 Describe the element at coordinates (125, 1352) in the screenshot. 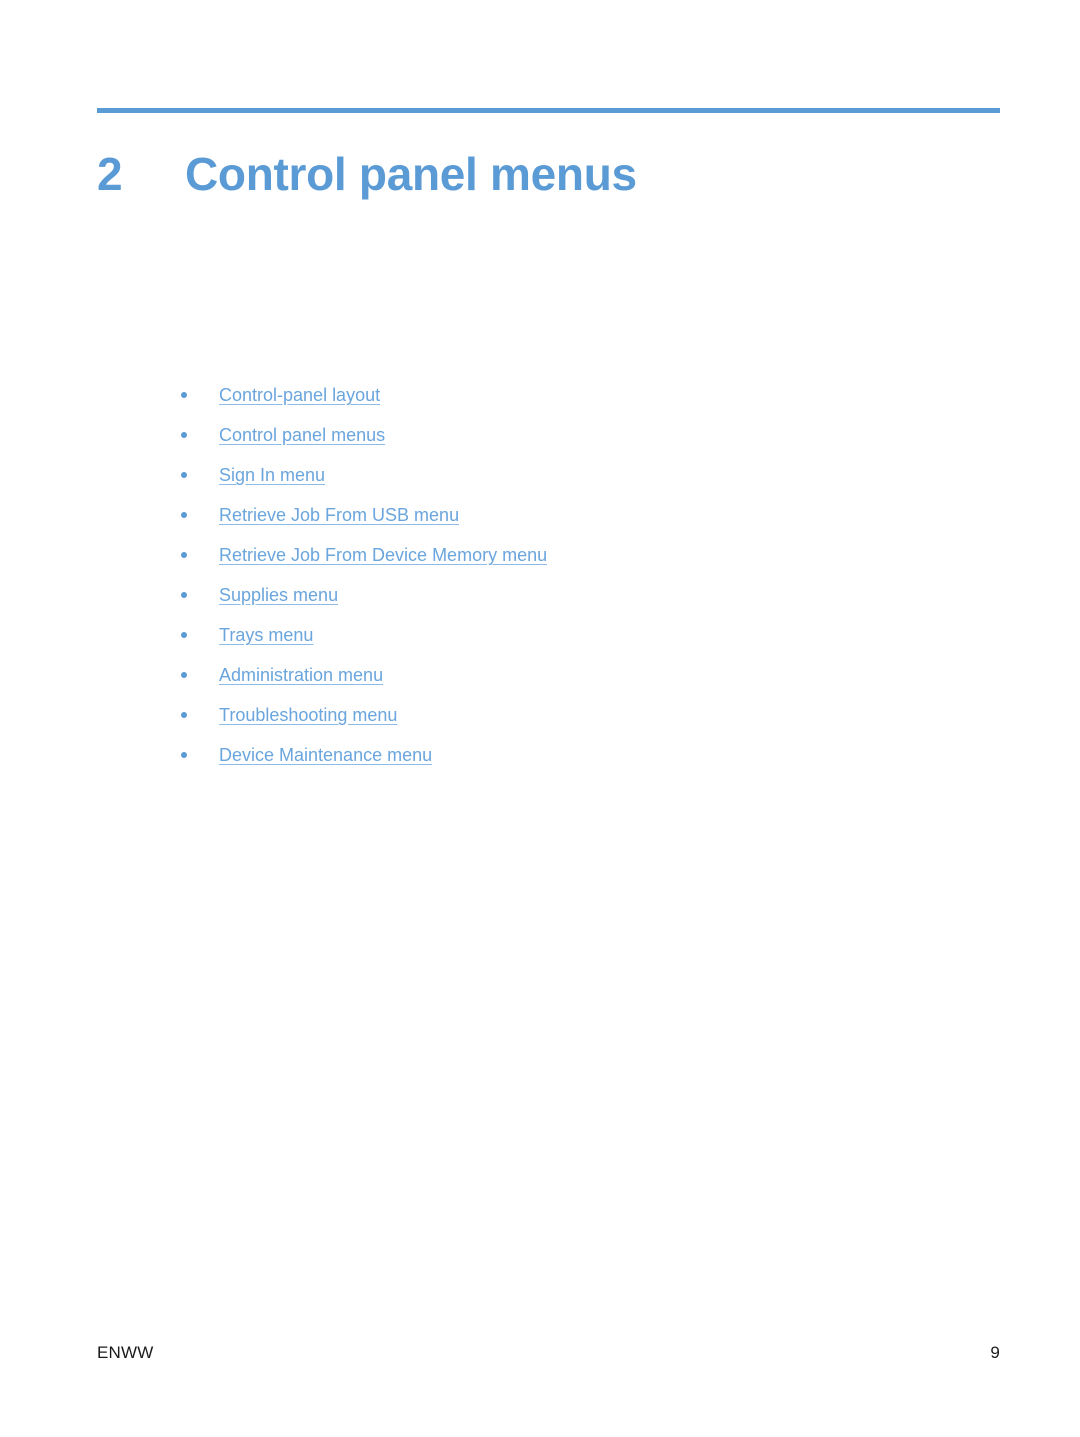

I see `footer-locale-label: ENWW` at that location.